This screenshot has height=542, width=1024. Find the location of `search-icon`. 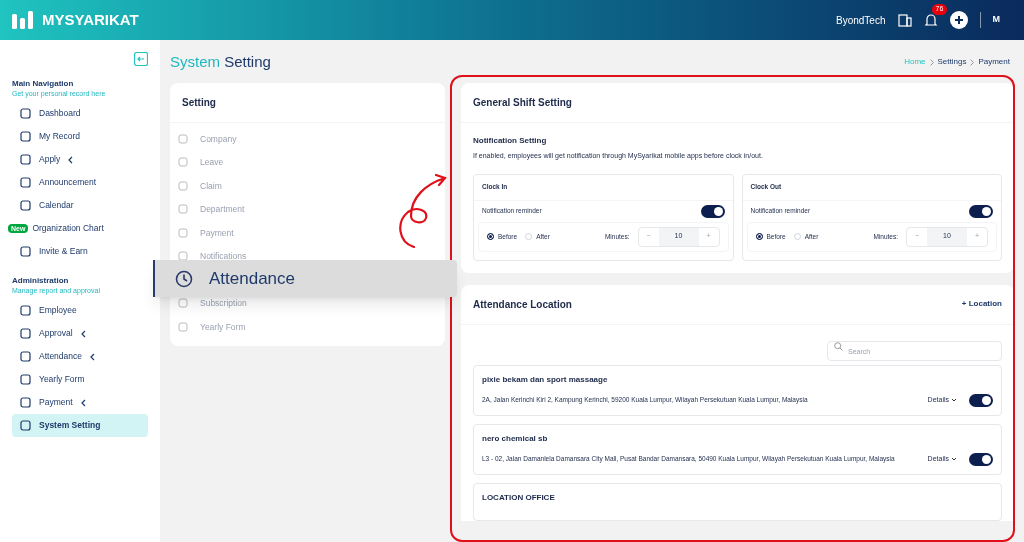

search-icon is located at coordinates (838, 346).